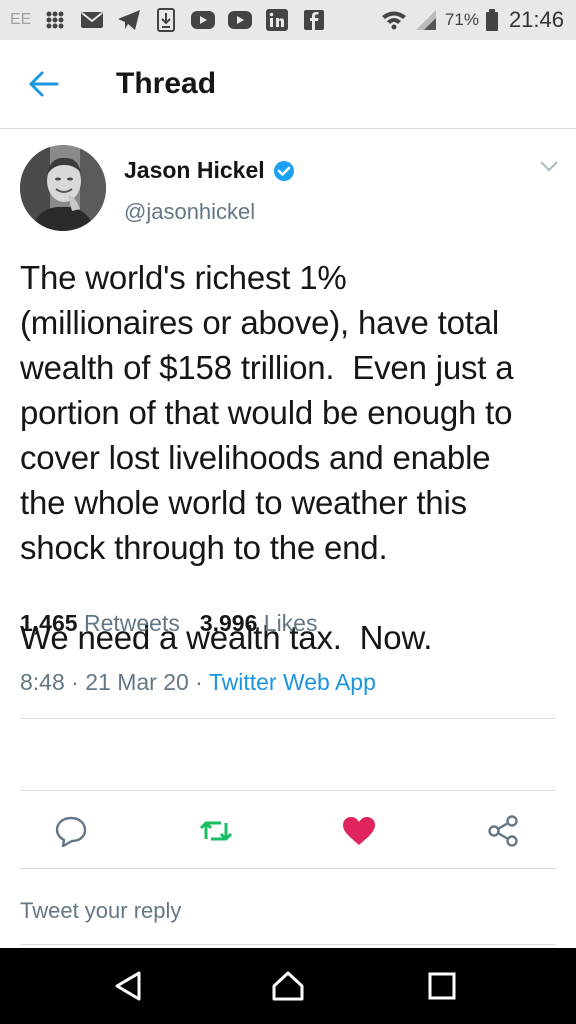 This screenshot has width=576, height=1024. I want to click on facebook-icon, so click(314, 20).